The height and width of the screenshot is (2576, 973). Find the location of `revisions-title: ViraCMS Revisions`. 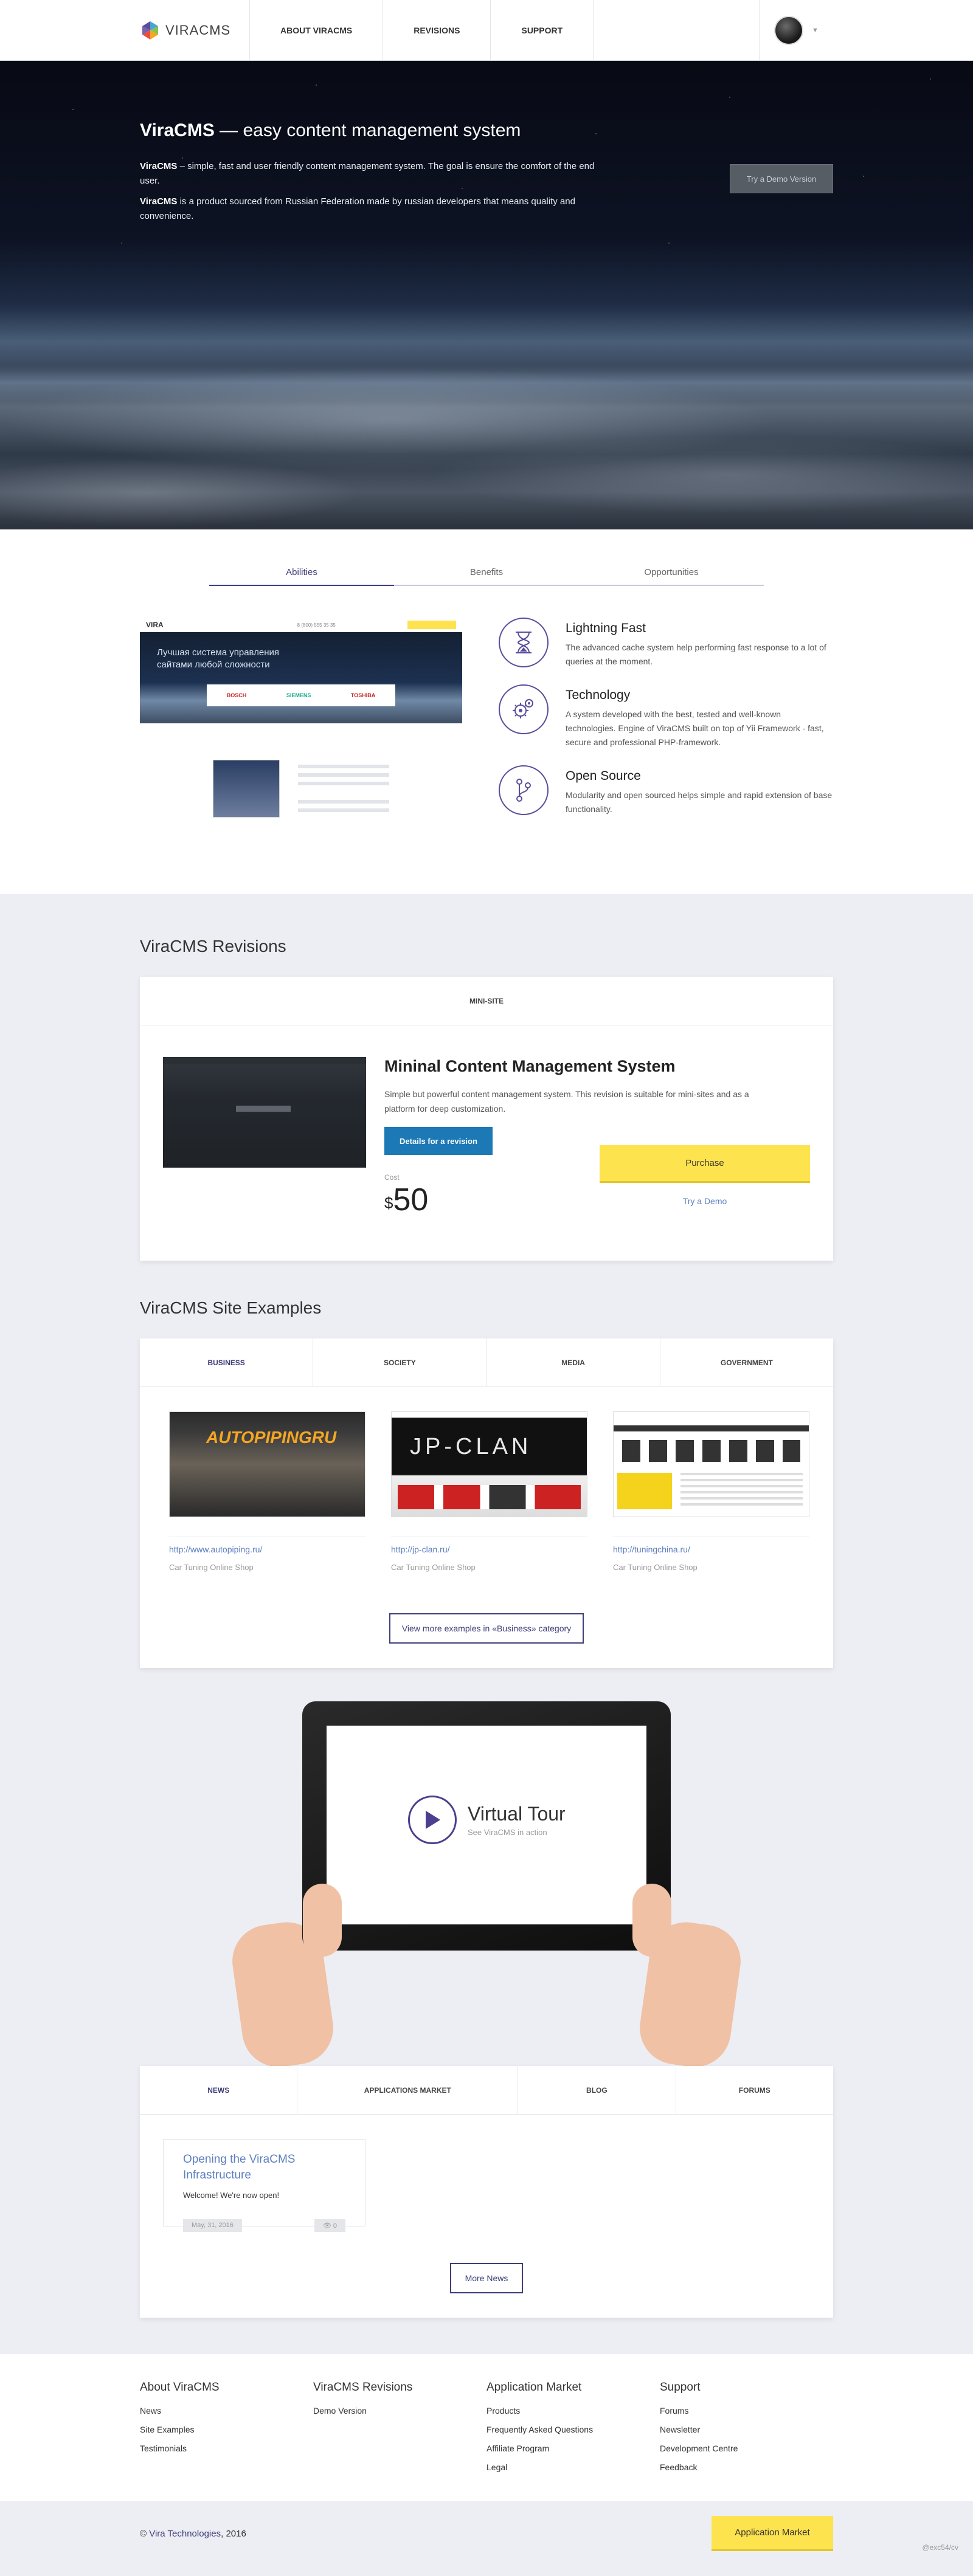

revisions-title: ViraCMS Revisions is located at coordinates (213, 946).